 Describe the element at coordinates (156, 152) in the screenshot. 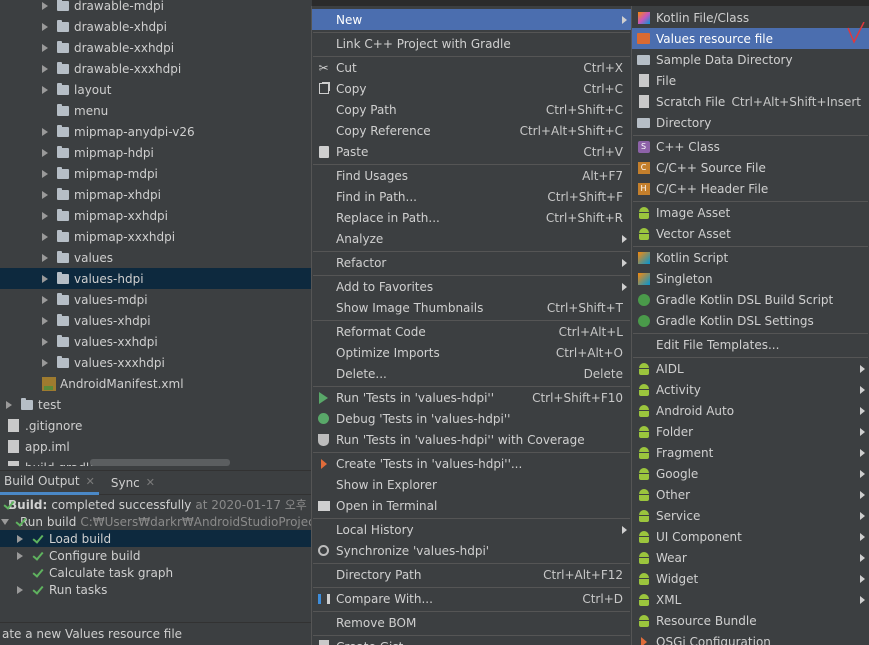

I see `tree-item: mipmap-hdpi` at that location.